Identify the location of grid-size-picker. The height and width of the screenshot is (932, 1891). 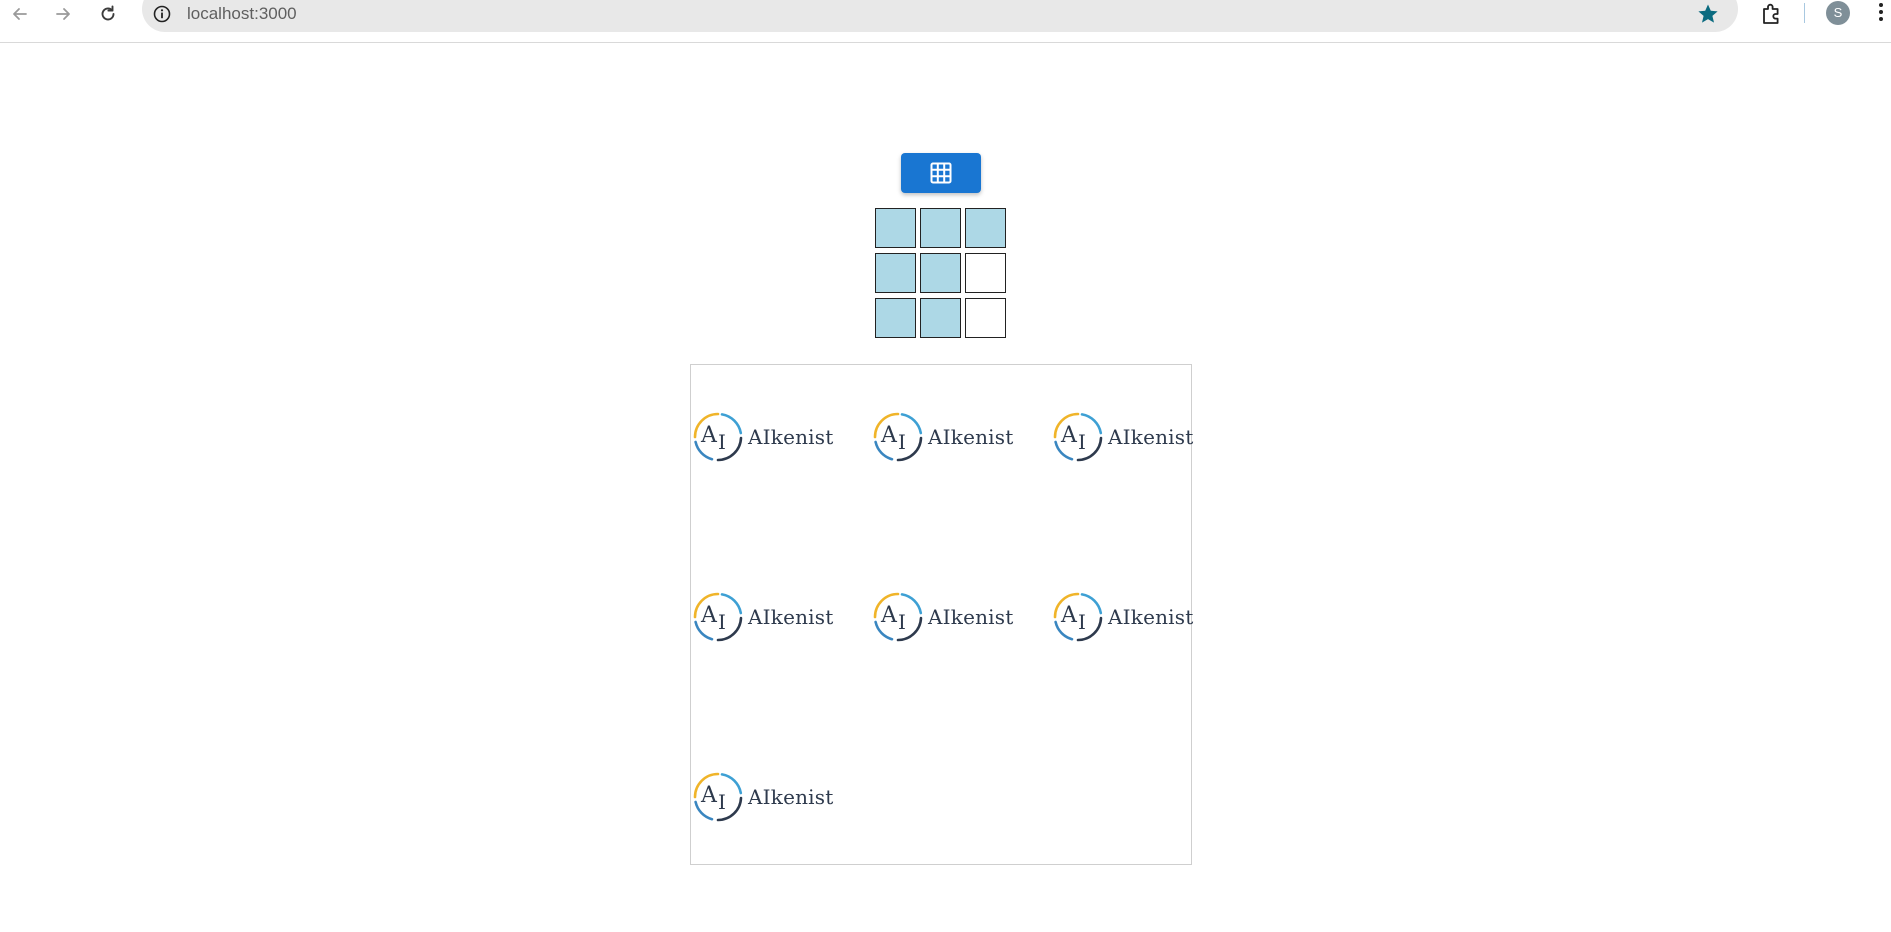
(940, 273).